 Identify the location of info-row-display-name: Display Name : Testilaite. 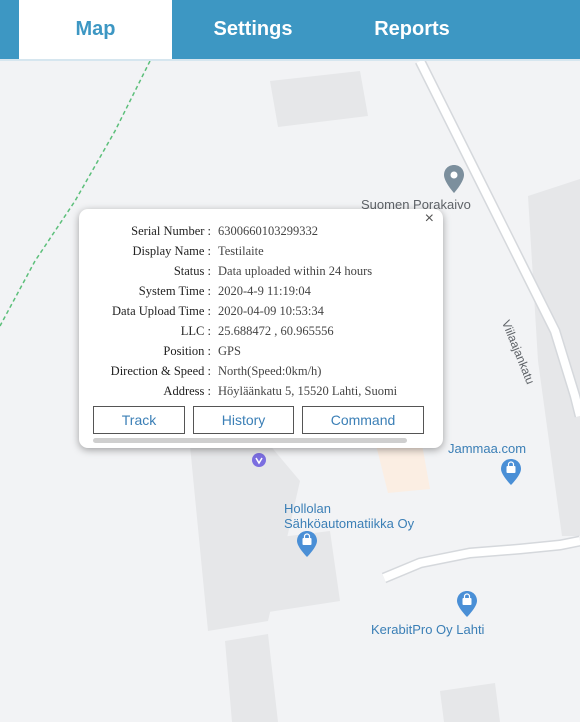
(261, 251).